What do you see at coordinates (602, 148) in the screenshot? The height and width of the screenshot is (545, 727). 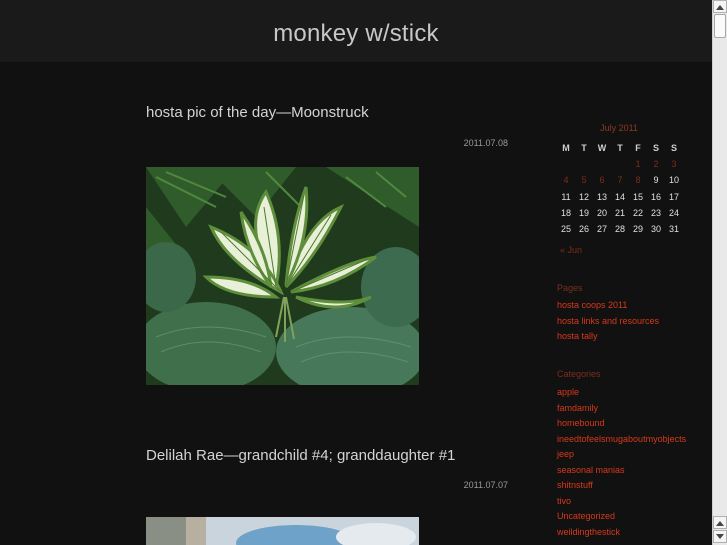 I see `weekday-header: W` at bounding box center [602, 148].